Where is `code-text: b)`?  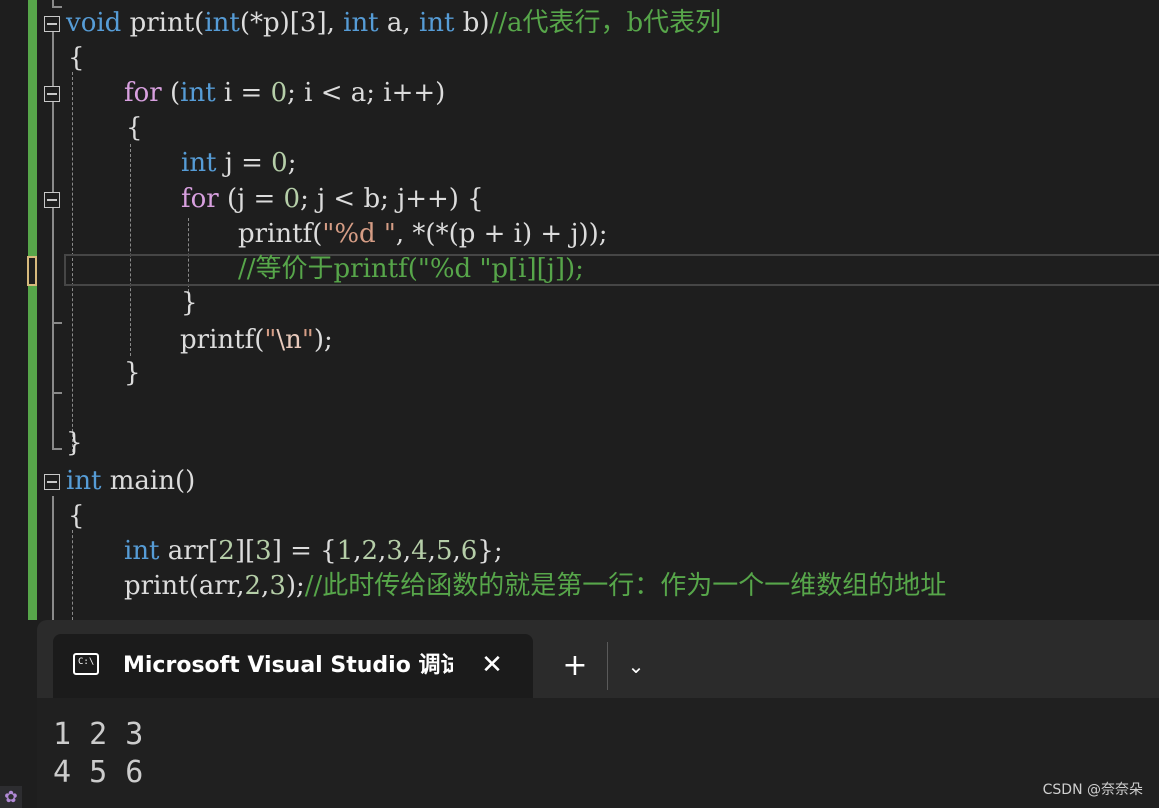 code-text: b) is located at coordinates (472, 23).